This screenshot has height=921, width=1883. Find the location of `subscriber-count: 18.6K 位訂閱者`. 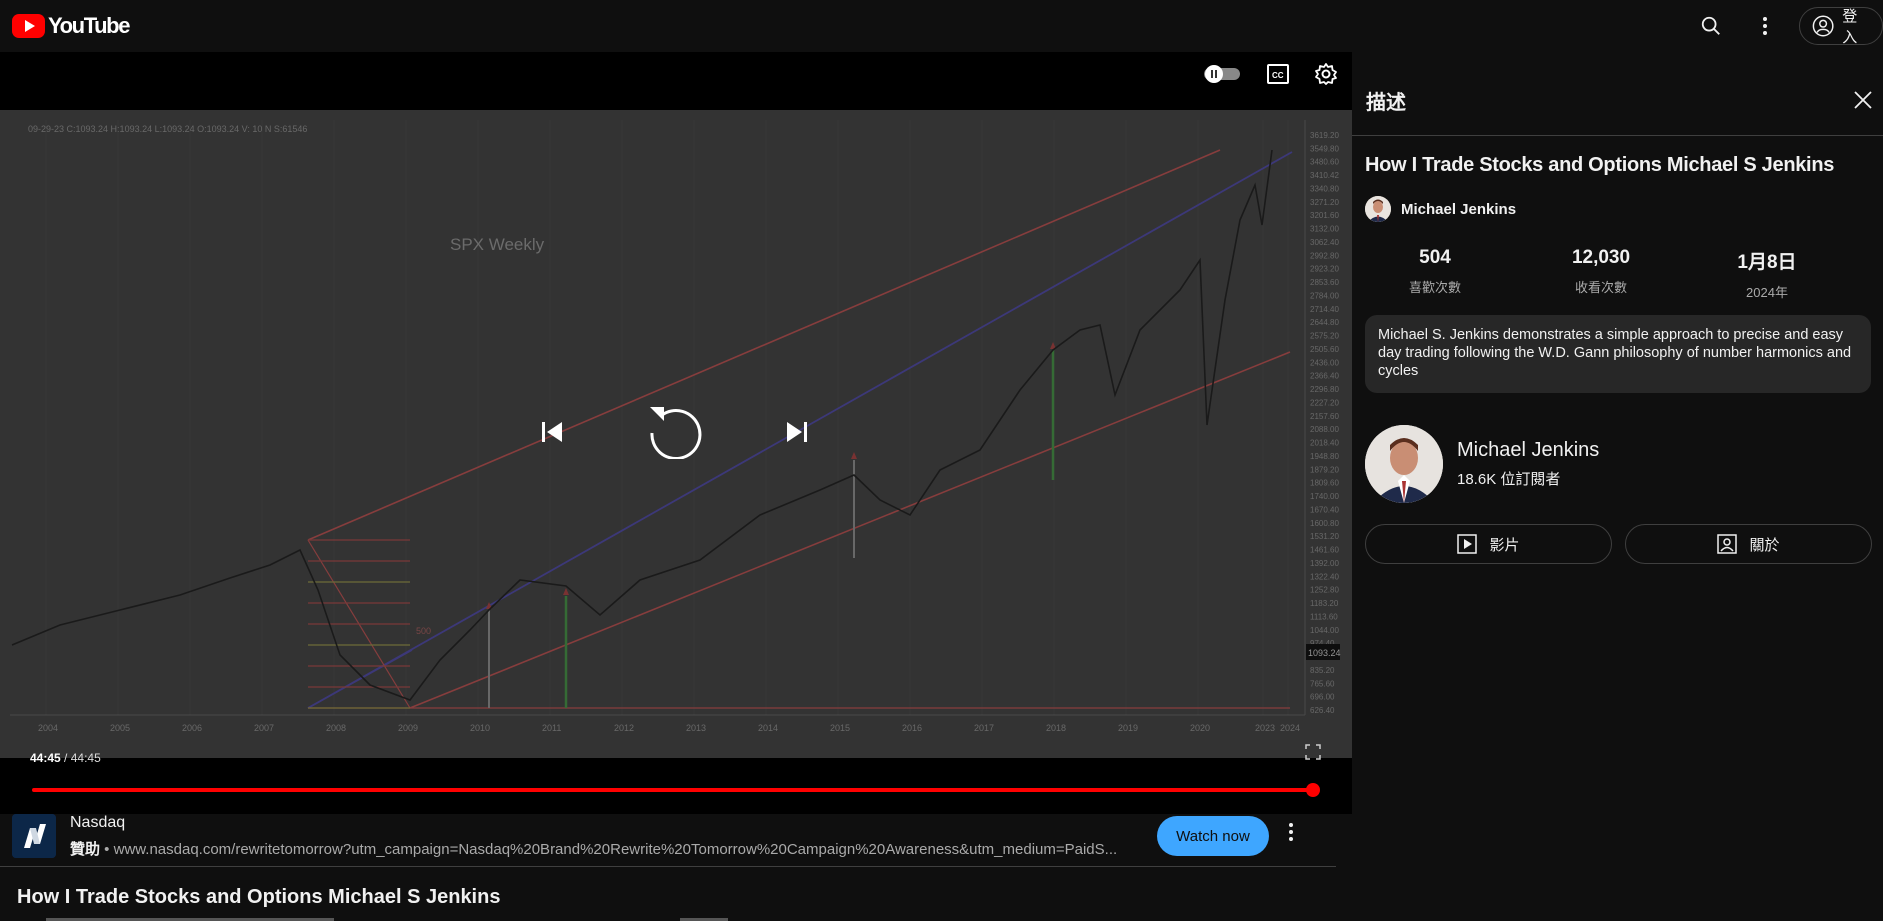

subscriber-count: 18.6K 位訂閱者 is located at coordinates (1509, 479).